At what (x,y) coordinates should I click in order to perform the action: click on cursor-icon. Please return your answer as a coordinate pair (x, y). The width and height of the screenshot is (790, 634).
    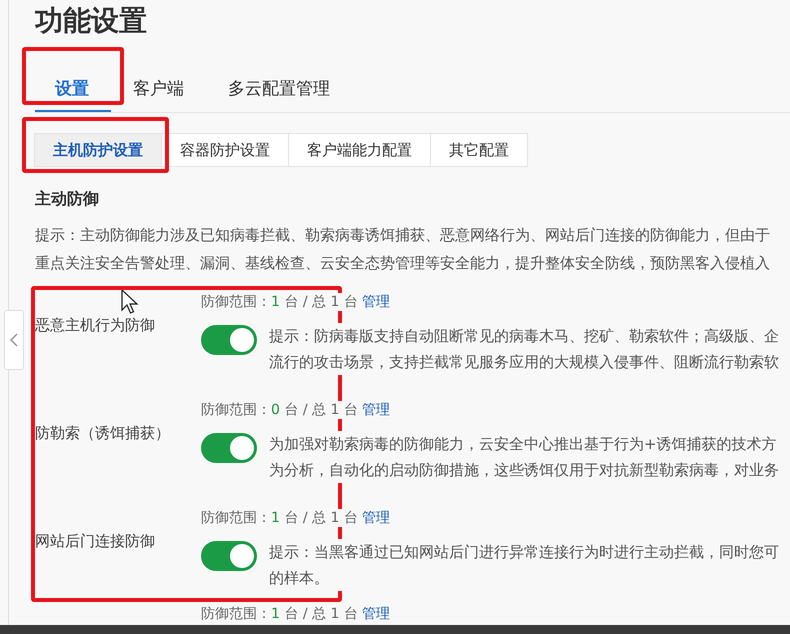
    Looking at the image, I should click on (130, 302).